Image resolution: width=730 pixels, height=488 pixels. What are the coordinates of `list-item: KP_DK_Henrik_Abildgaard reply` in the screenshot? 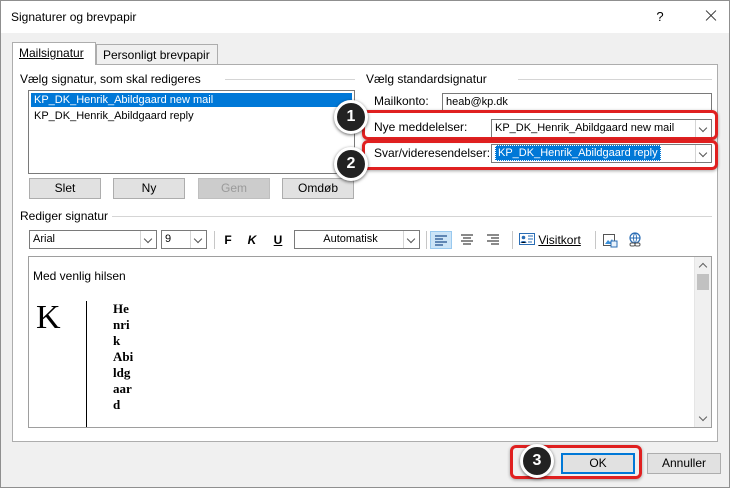 It's located at (191, 116).